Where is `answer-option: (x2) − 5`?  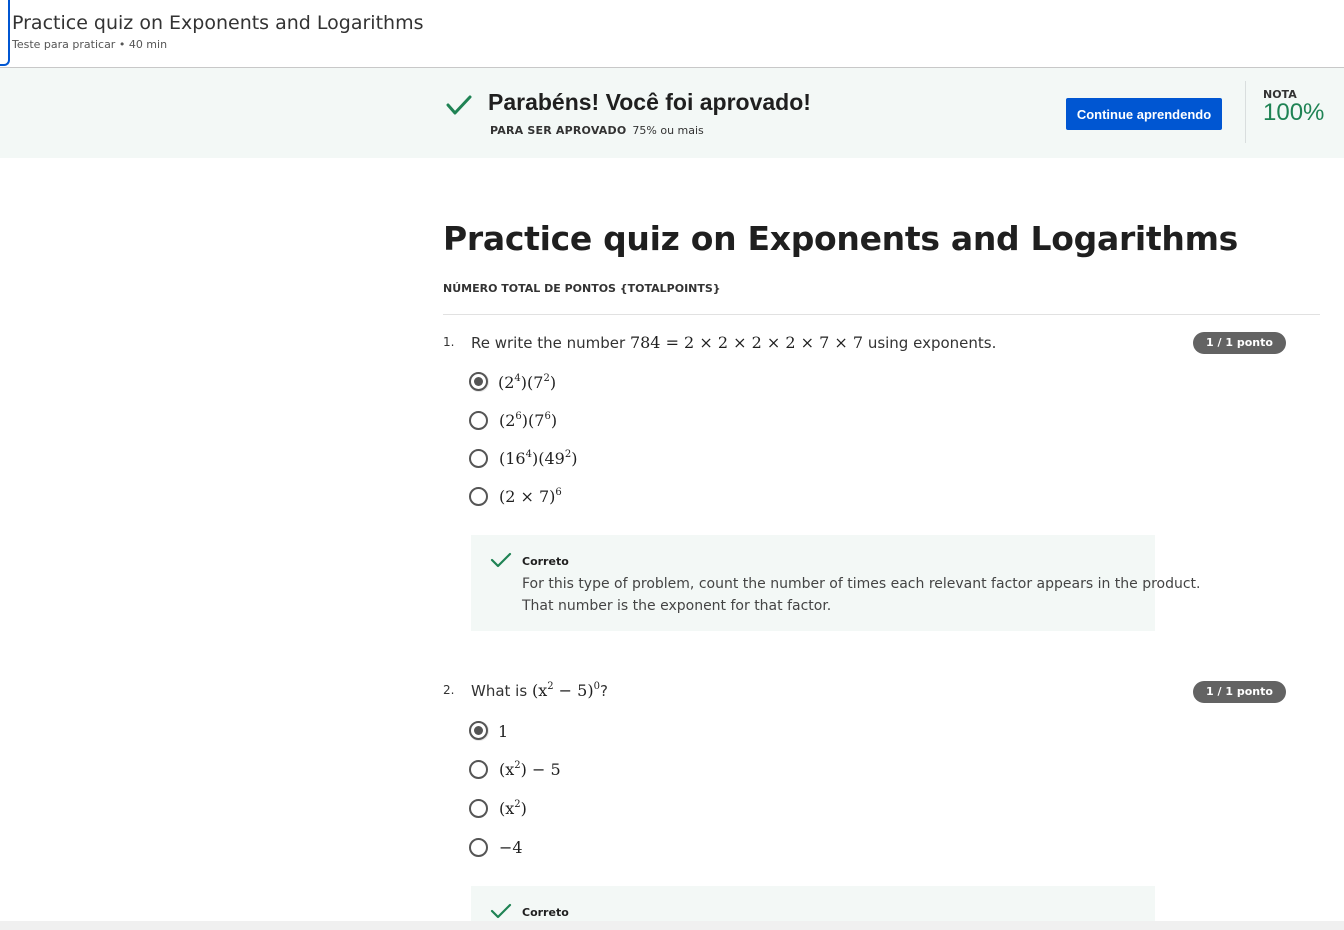
answer-option: (x2) − 5 is located at coordinates (515, 769).